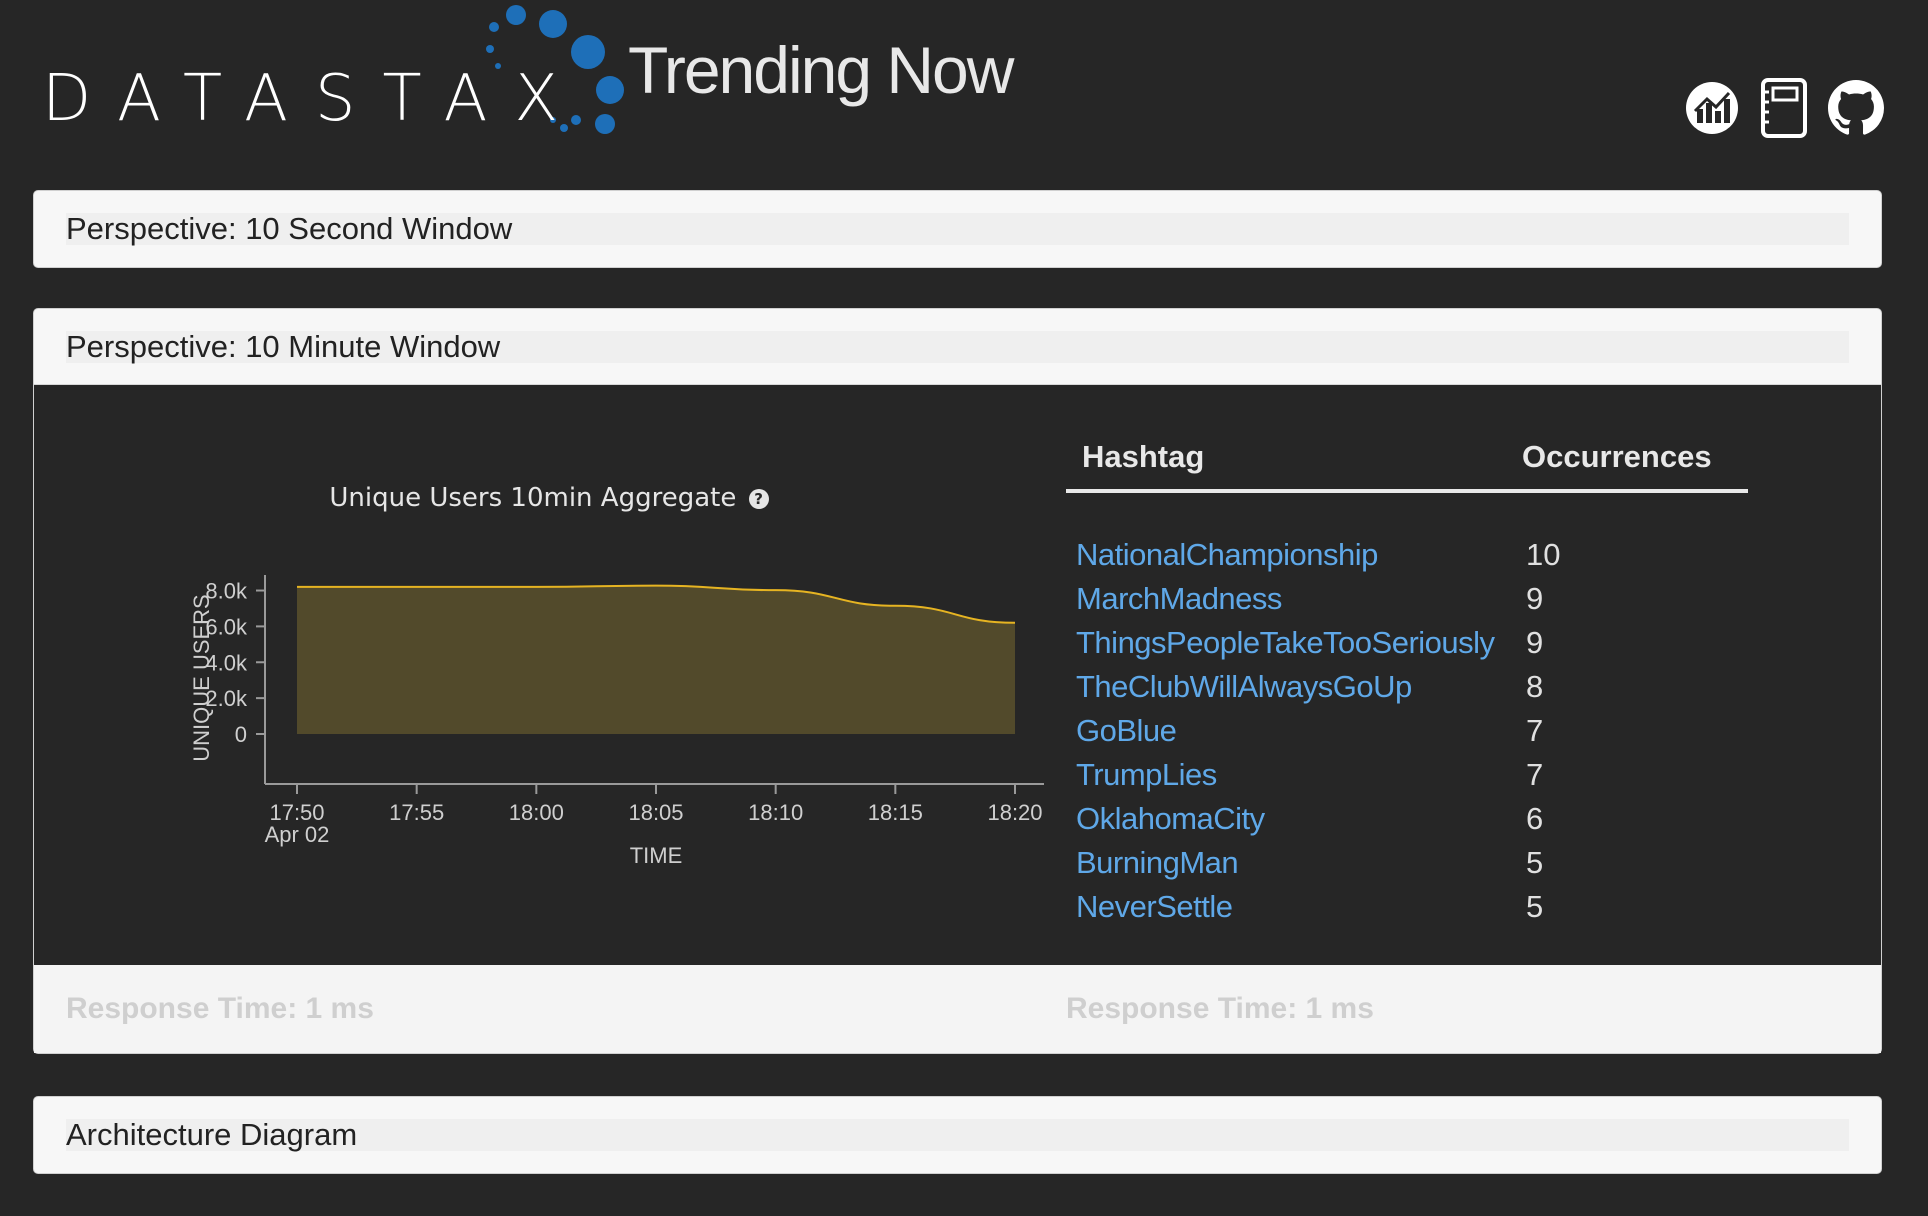 This screenshot has width=1928, height=1216. I want to click on table-header: Hashtag Occurrences, so click(1407, 459).